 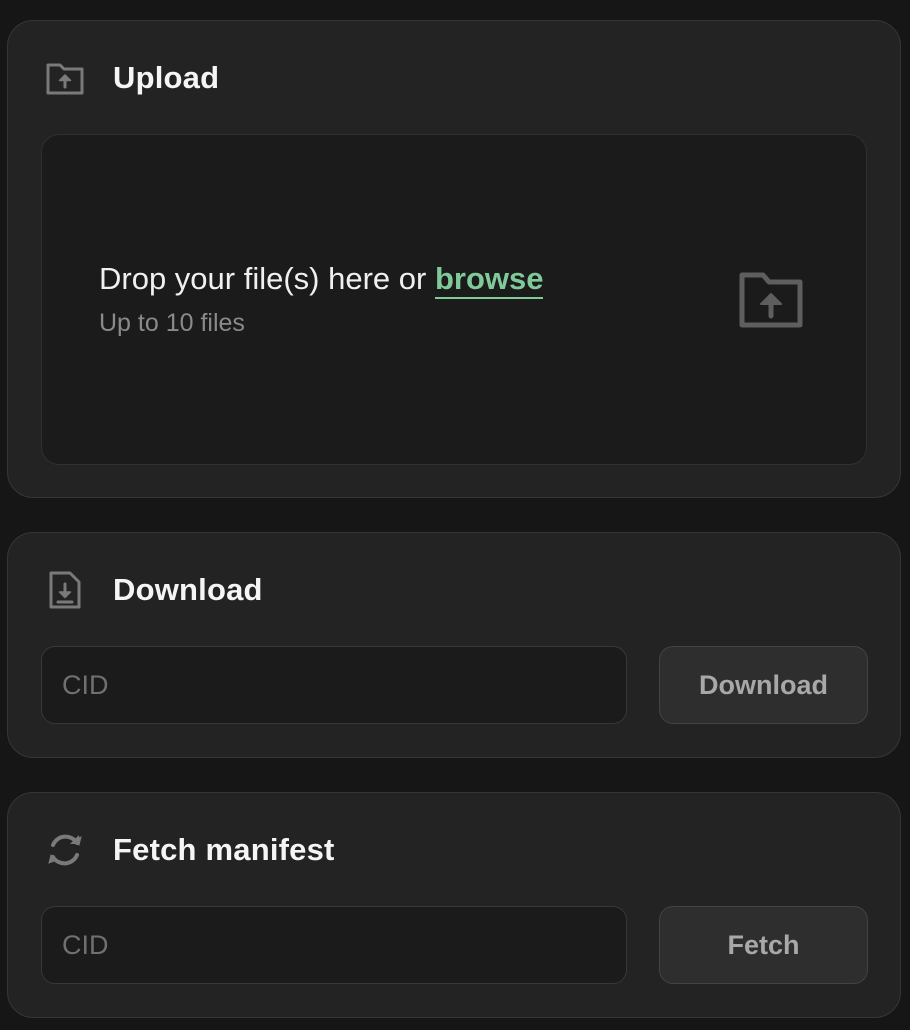 What do you see at coordinates (267, 278) in the screenshot?
I see `dropzone-prompt: Drop your file(s) here or` at bounding box center [267, 278].